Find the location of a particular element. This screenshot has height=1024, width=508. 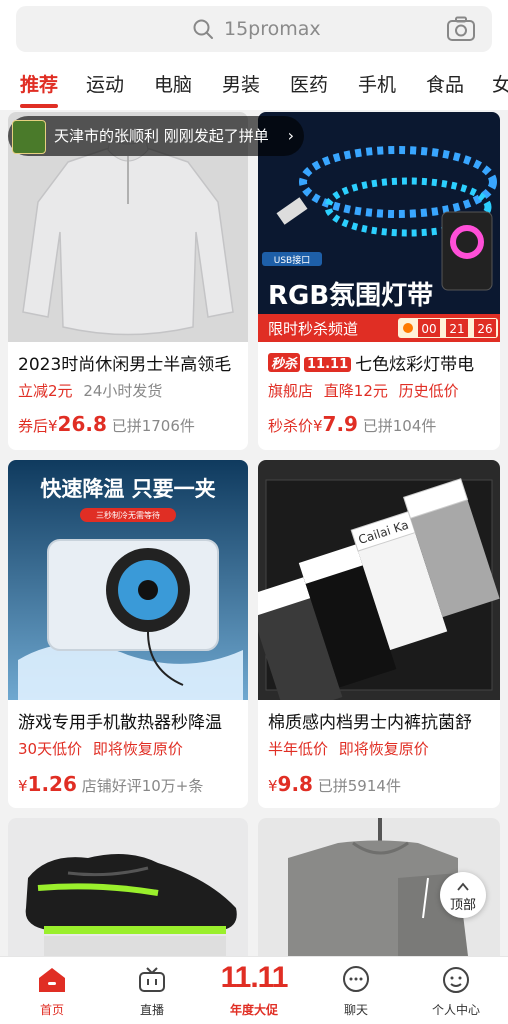

bottom-nav: 首页 直播 11.11 年度大促 聊天 个人中心 is located at coordinates (254, 990).